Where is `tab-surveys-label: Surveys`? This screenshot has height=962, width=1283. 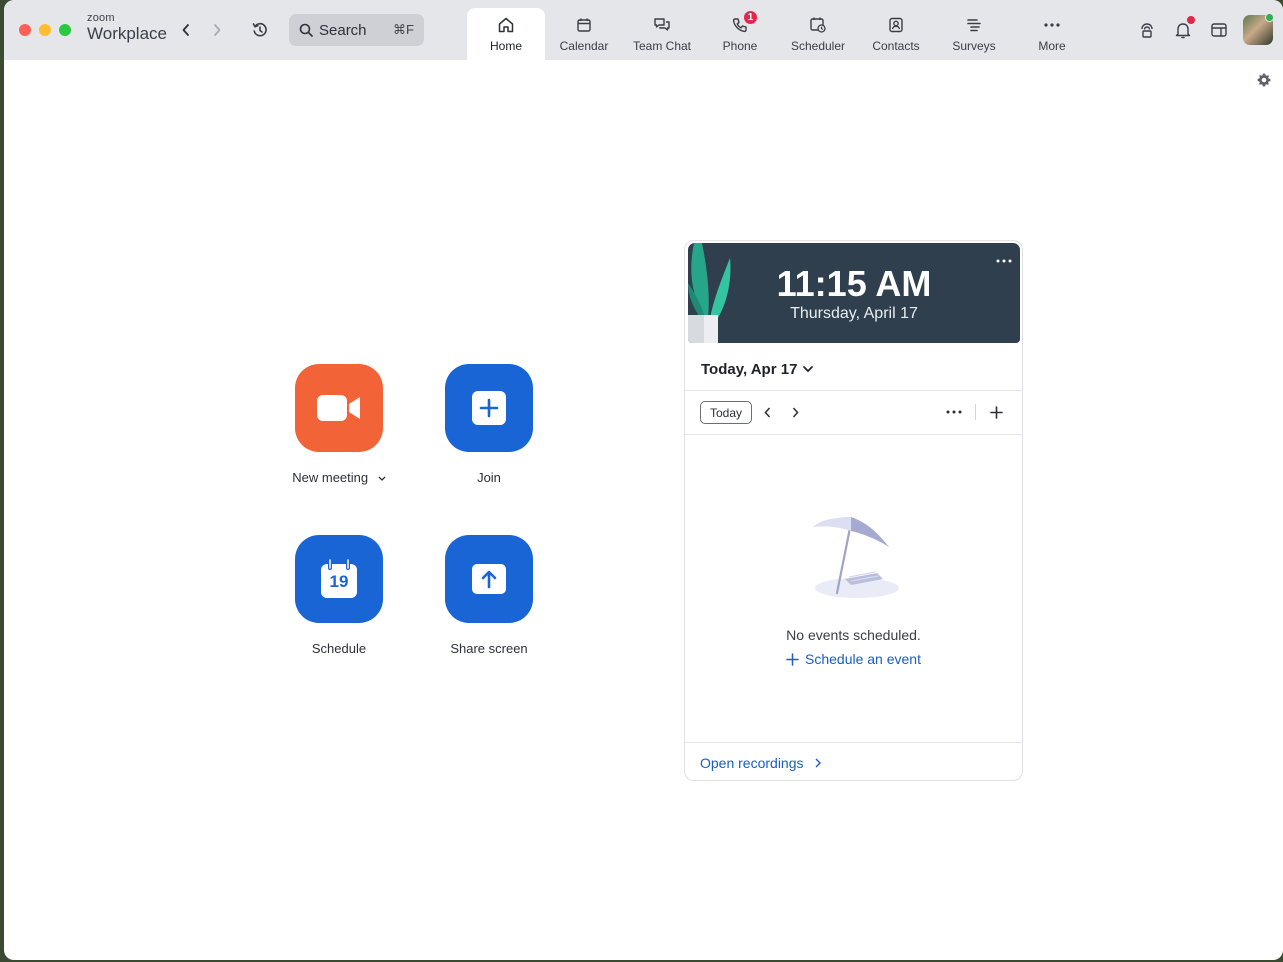 tab-surveys-label: Surveys is located at coordinates (974, 46).